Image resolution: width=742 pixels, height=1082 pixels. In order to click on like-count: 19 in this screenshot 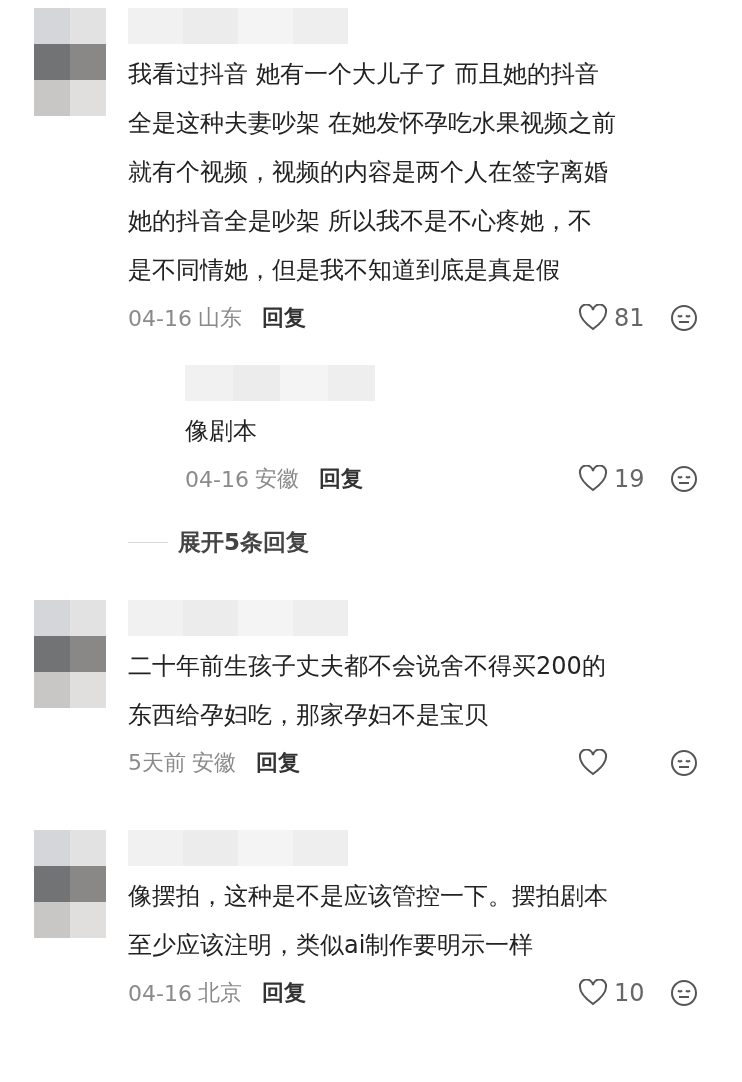, I will do `click(630, 479)`.